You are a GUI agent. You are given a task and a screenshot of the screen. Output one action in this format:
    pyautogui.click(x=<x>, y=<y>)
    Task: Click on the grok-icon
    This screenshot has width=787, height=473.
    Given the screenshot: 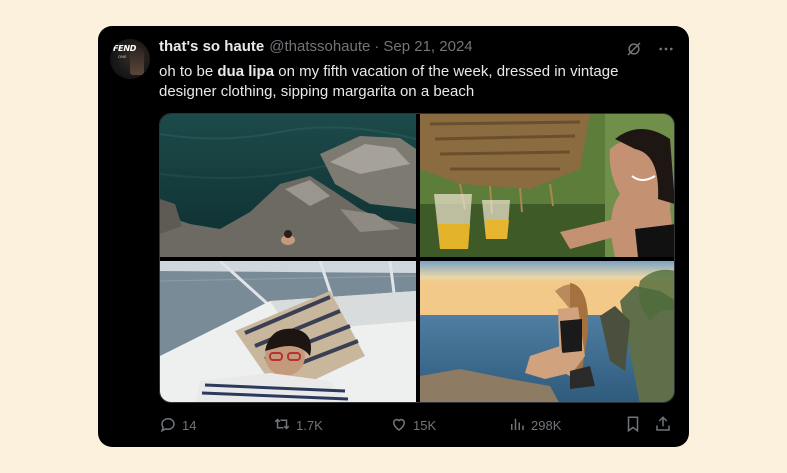 What is the action you would take?
    pyautogui.click(x=634, y=51)
    